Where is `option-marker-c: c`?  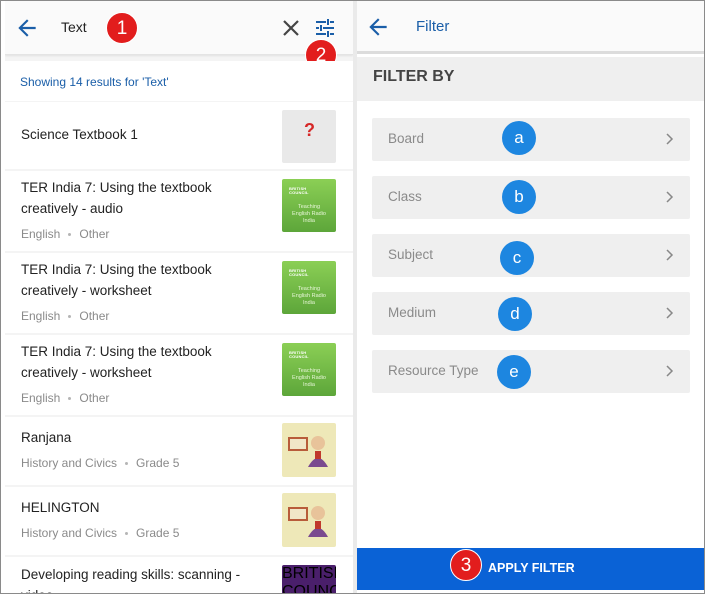
option-marker-c: c is located at coordinates (517, 258).